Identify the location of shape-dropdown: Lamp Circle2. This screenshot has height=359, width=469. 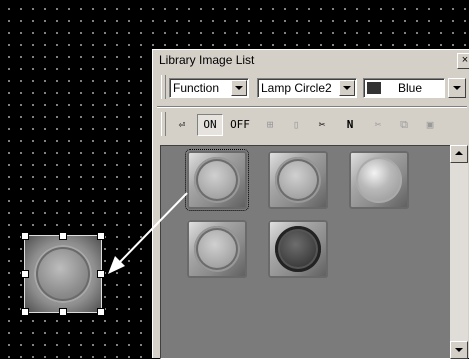
(307, 88).